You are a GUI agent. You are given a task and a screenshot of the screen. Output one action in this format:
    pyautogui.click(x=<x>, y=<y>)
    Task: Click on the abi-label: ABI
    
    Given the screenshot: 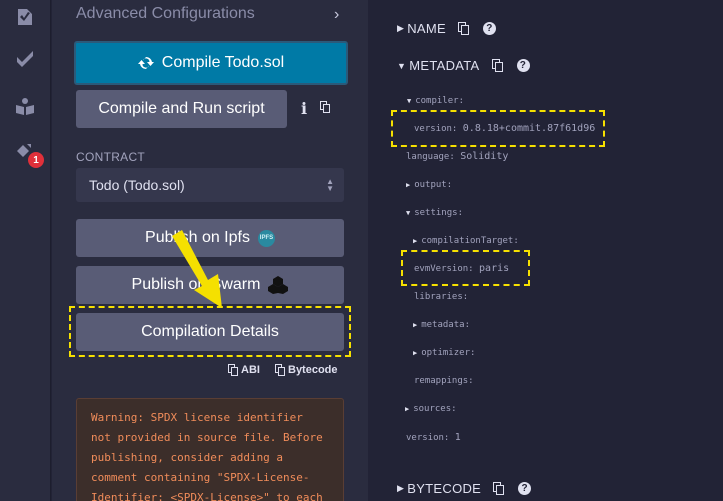 What is the action you would take?
    pyautogui.click(x=250, y=370)
    